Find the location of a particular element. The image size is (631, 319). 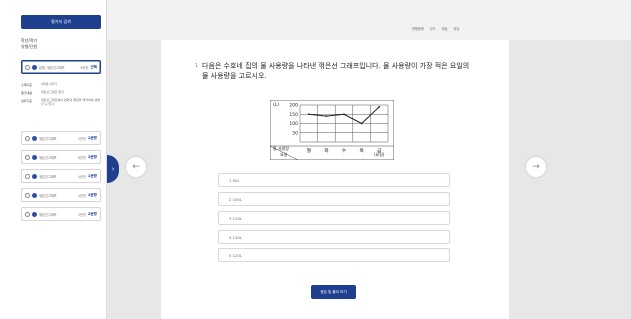

detail-row: 성취기준 꺾은선그래프에서 변화의 특징을 해석하여 설명할 수 있다. is located at coordinates (61, 102).